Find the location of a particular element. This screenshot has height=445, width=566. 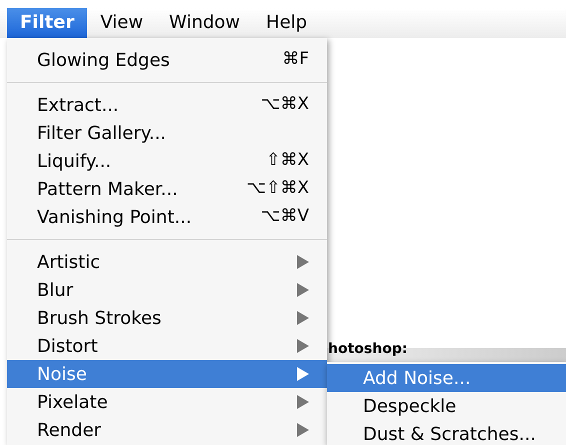

shortcut-label: ⌥⌘X is located at coordinates (284, 104).